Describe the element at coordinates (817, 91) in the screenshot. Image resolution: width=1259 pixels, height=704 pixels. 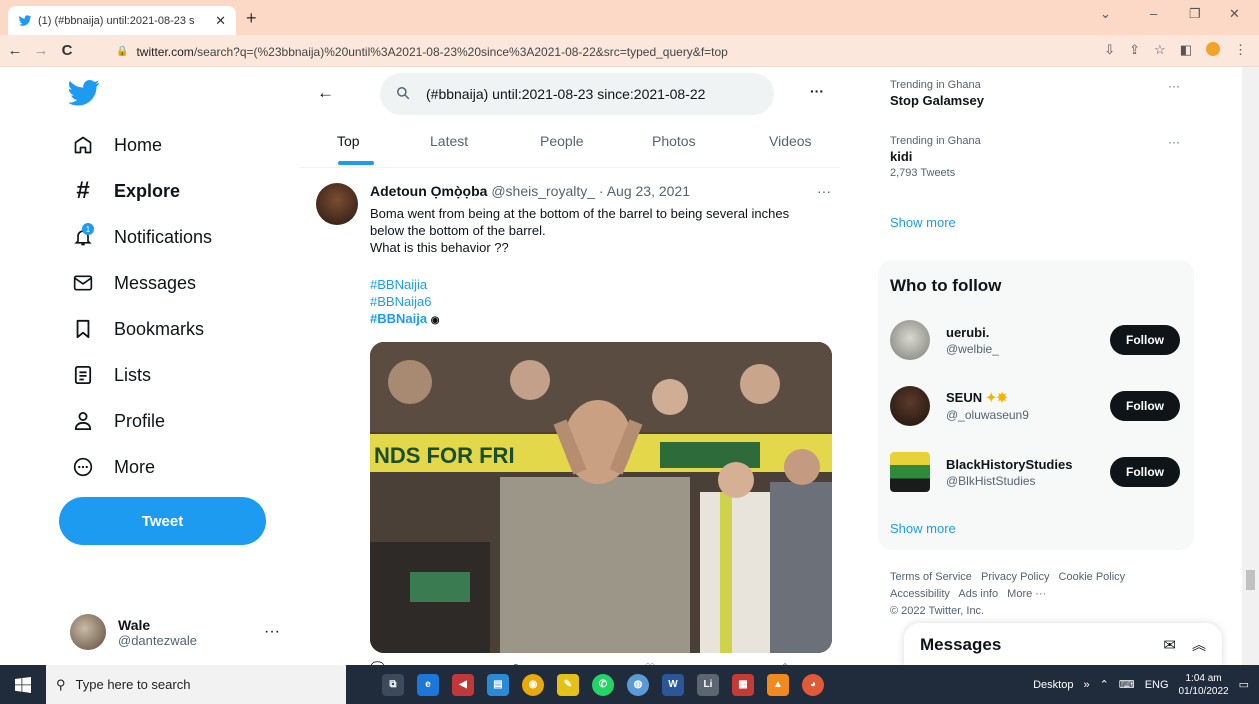
I see `search-more-icon: ···` at that location.